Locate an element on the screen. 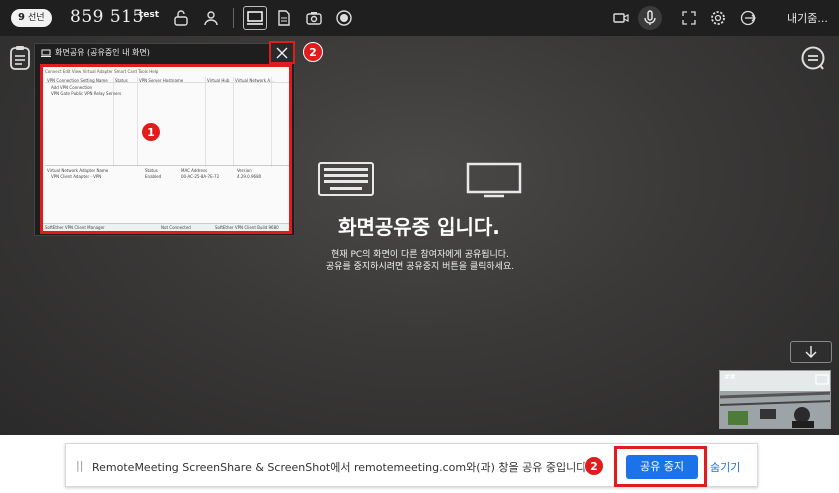  lock-icon is located at coordinates (181, 18).